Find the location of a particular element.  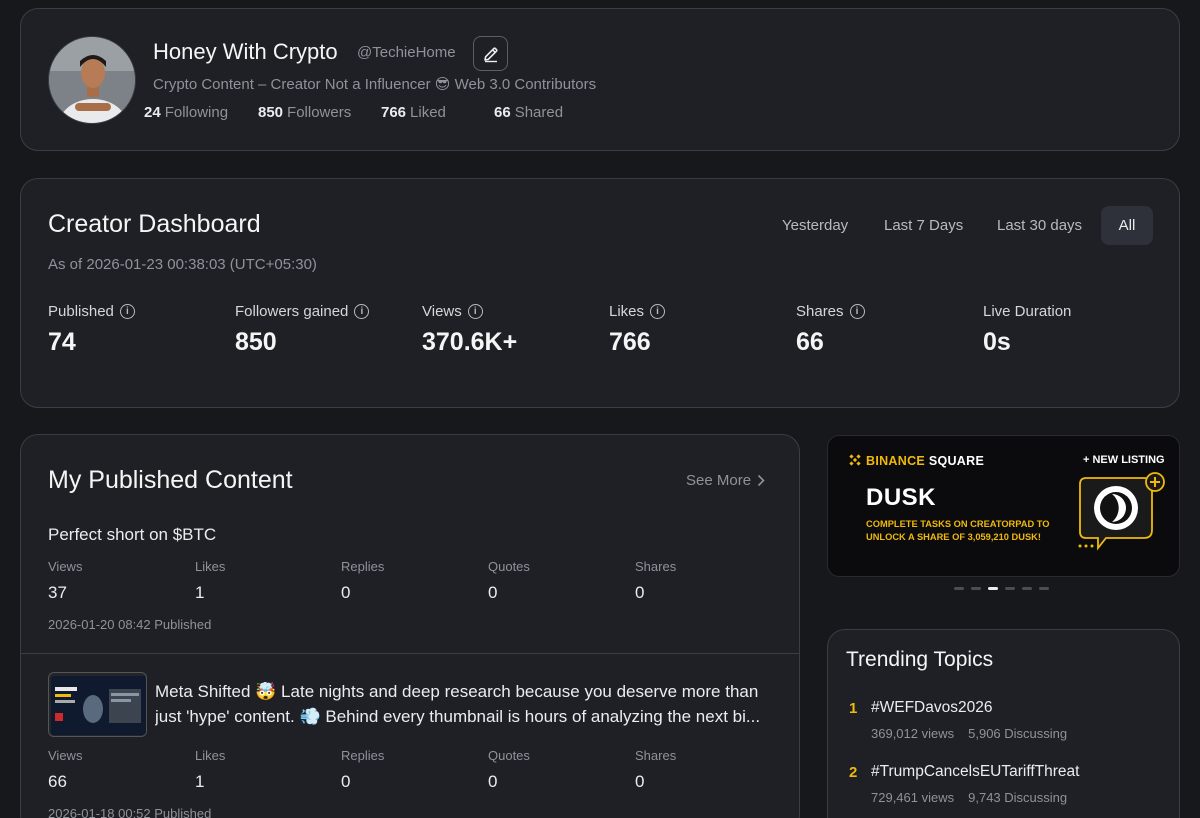

trending-title: Trending Topics is located at coordinates (920, 659).